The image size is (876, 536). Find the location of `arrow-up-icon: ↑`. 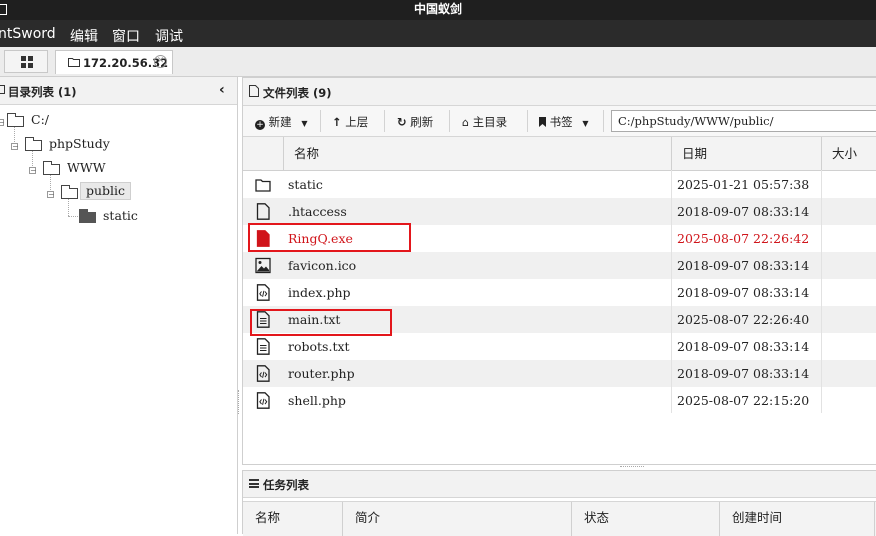

arrow-up-icon: ↑ is located at coordinates (337, 122).